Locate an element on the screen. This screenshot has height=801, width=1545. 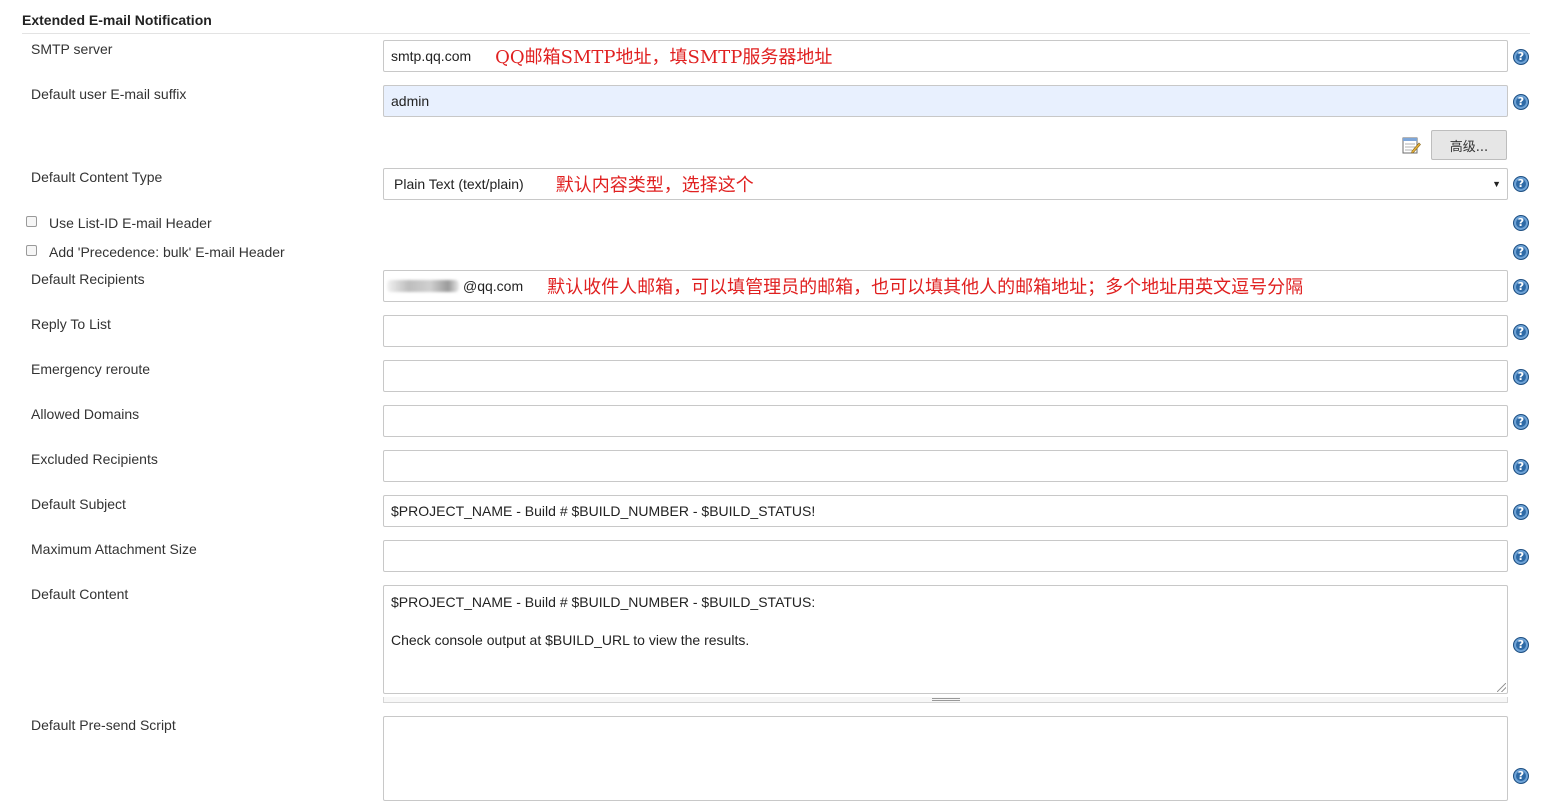
allowed-domains-input is located at coordinates (945, 421).